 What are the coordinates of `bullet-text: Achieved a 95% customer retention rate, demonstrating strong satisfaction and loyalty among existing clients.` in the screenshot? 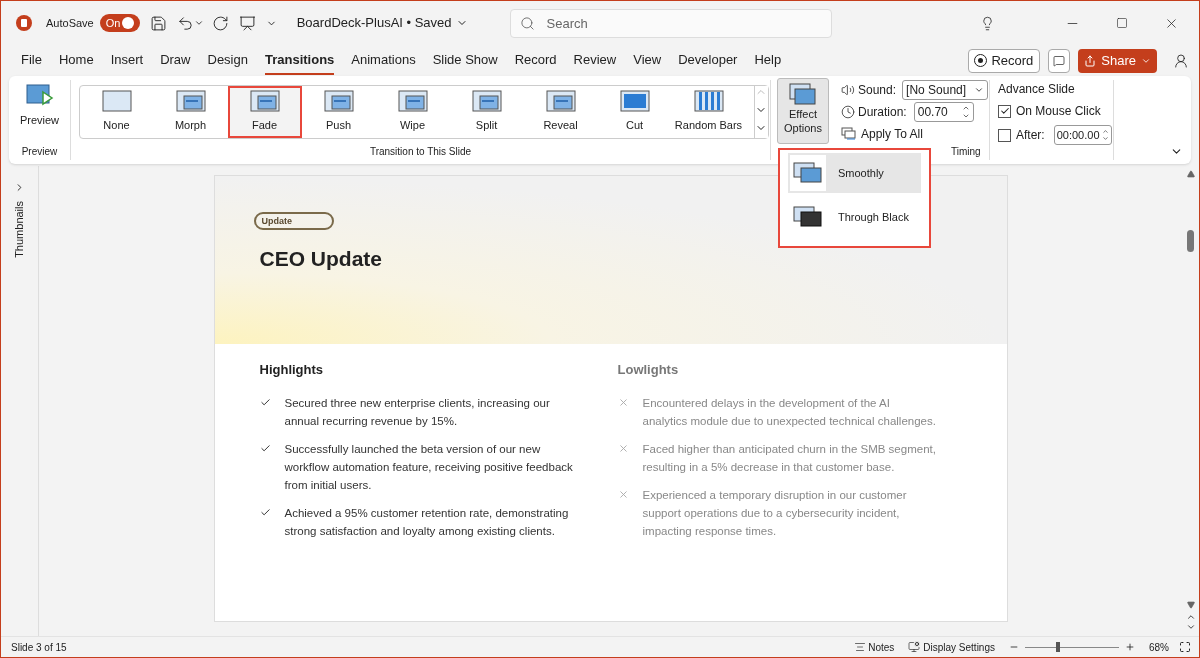 It's located at (427, 522).